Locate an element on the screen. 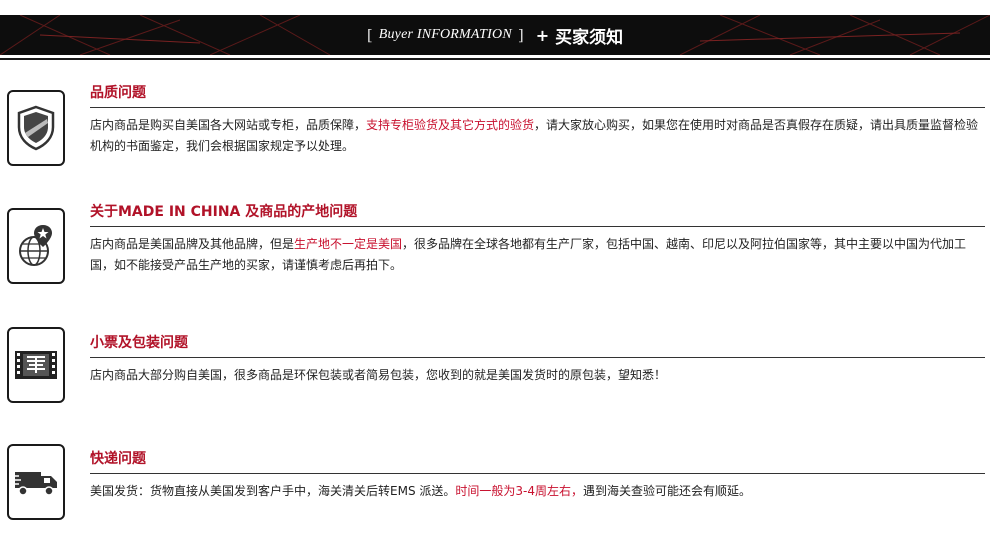 This screenshot has height=541, width=990. body-highlight: 支持专柜验货及其它方式的验货 is located at coordinates (450, 125).